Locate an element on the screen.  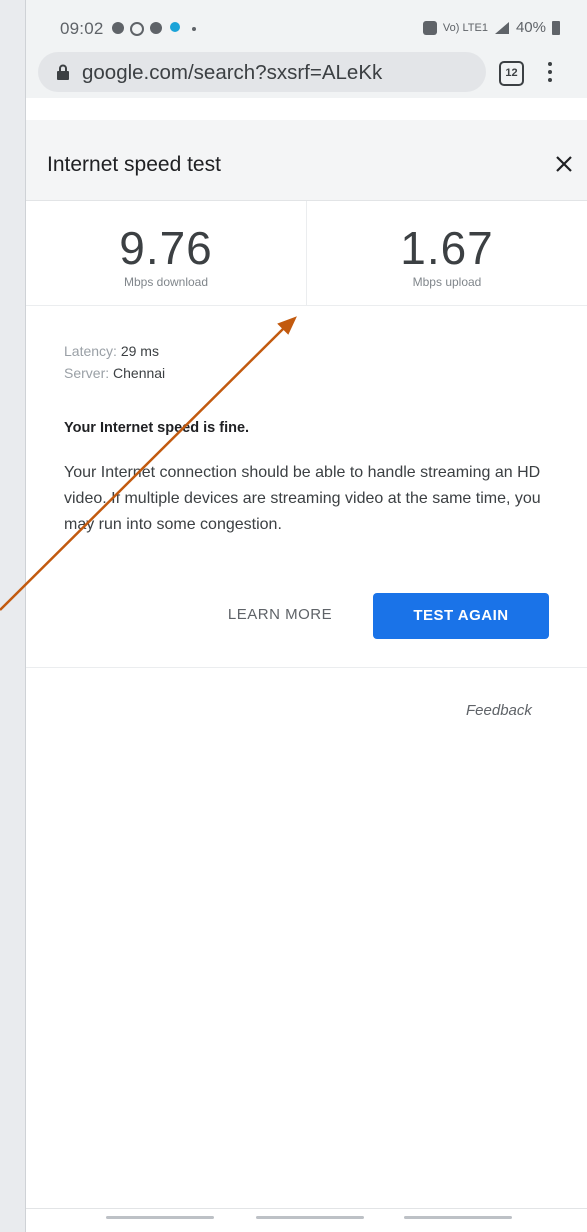
speed-results: 9.76 Mbps download 1.67 Mbps upload is located at coordinates (306, 253).